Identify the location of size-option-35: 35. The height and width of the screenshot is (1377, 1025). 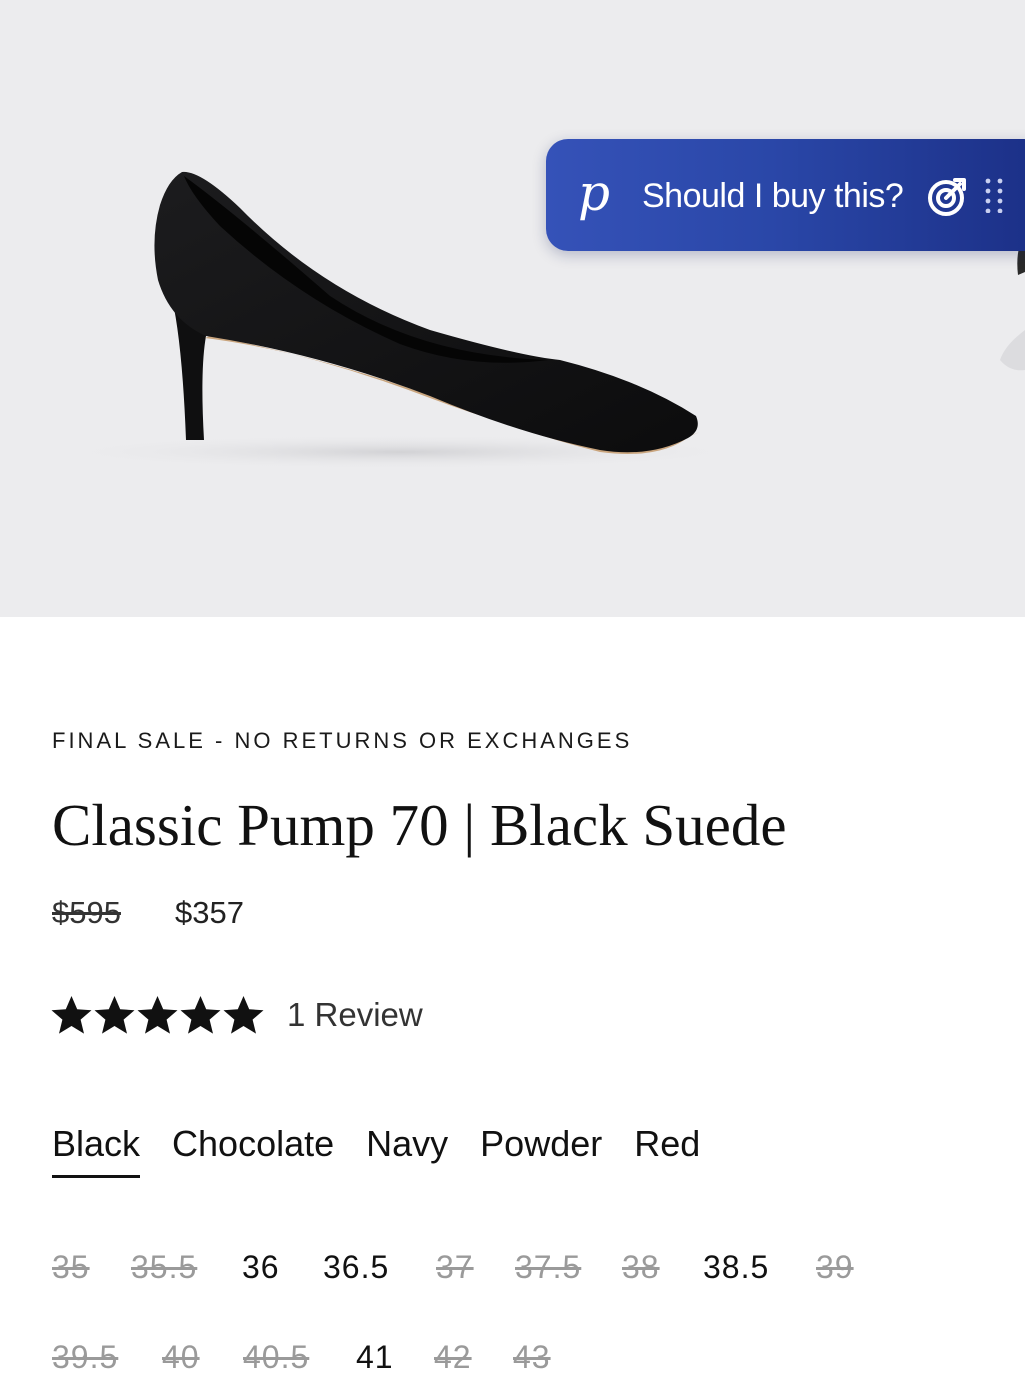
(71, 1267).